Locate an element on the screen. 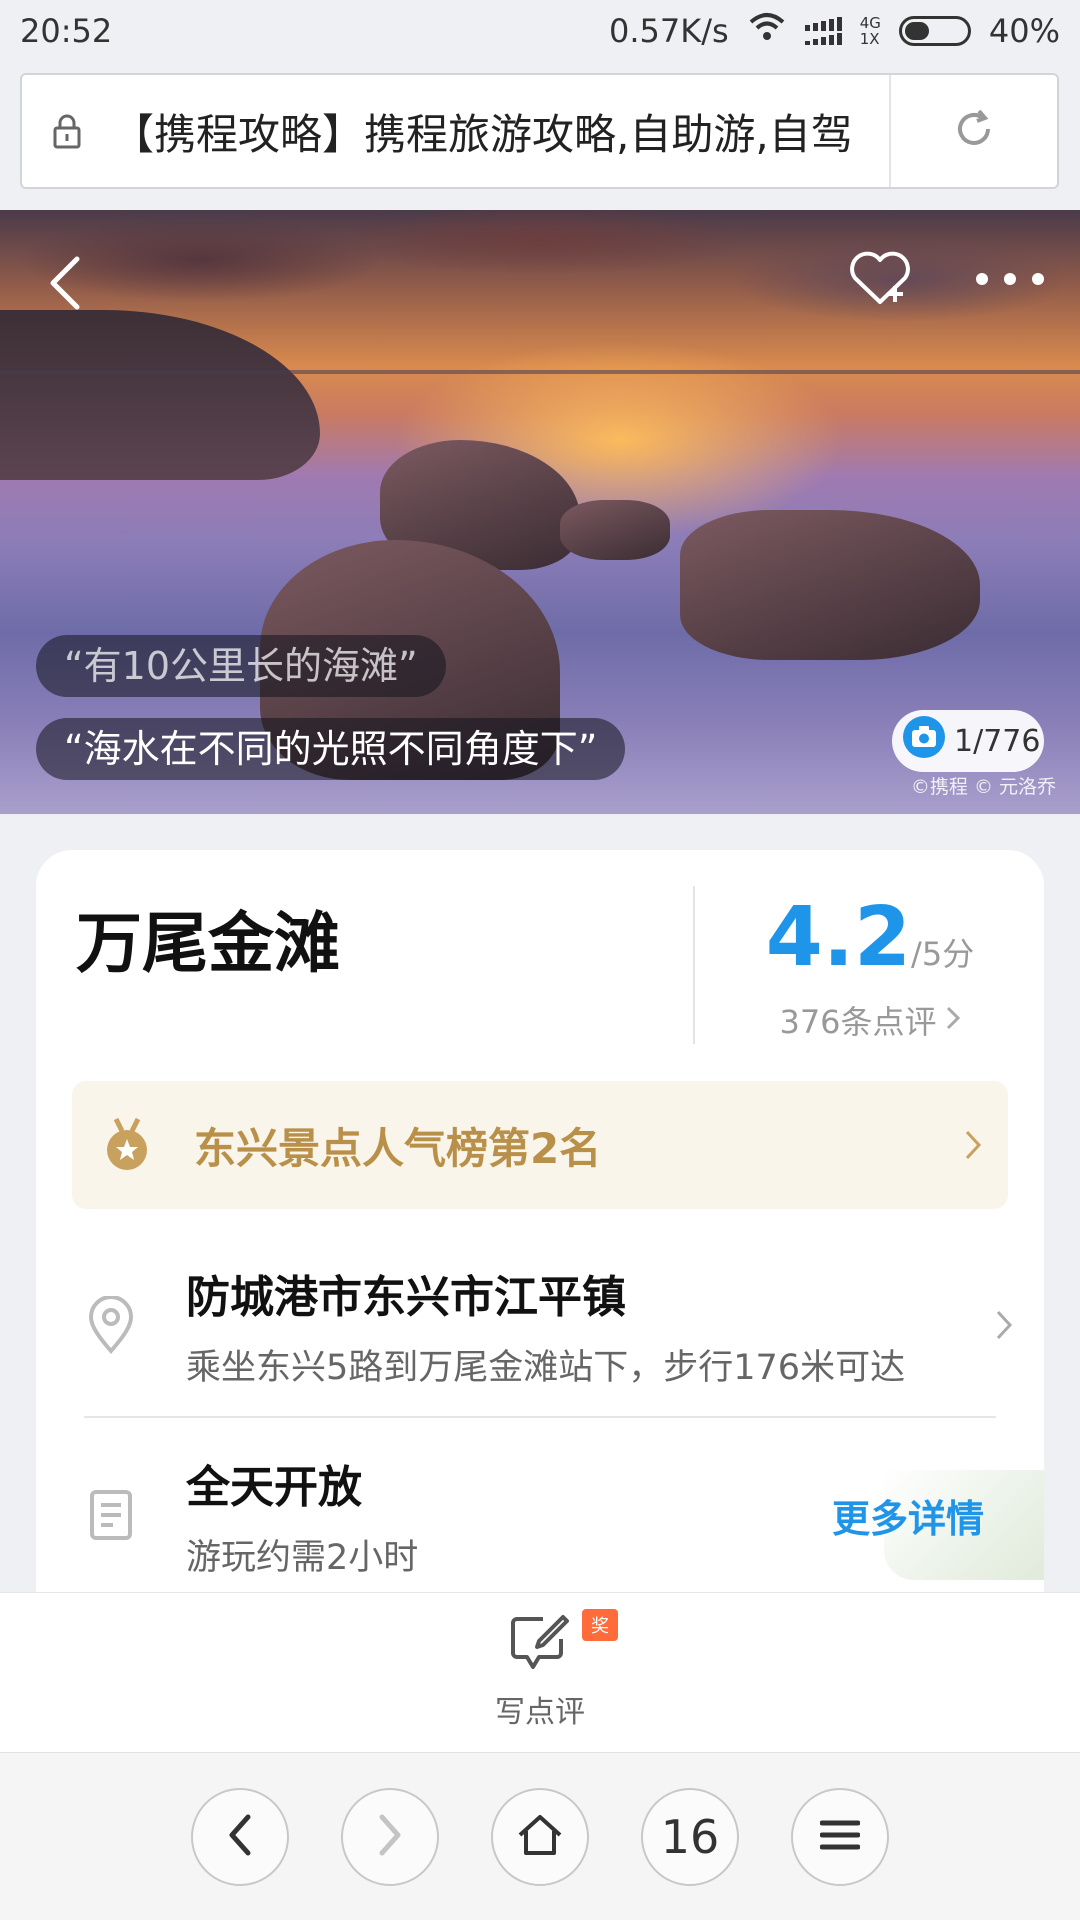 This screenshot has height=1920, width=1080. hours-row: 全天开放 游玩约需2小时 更多详情 is located at coordinates (540, 1515).